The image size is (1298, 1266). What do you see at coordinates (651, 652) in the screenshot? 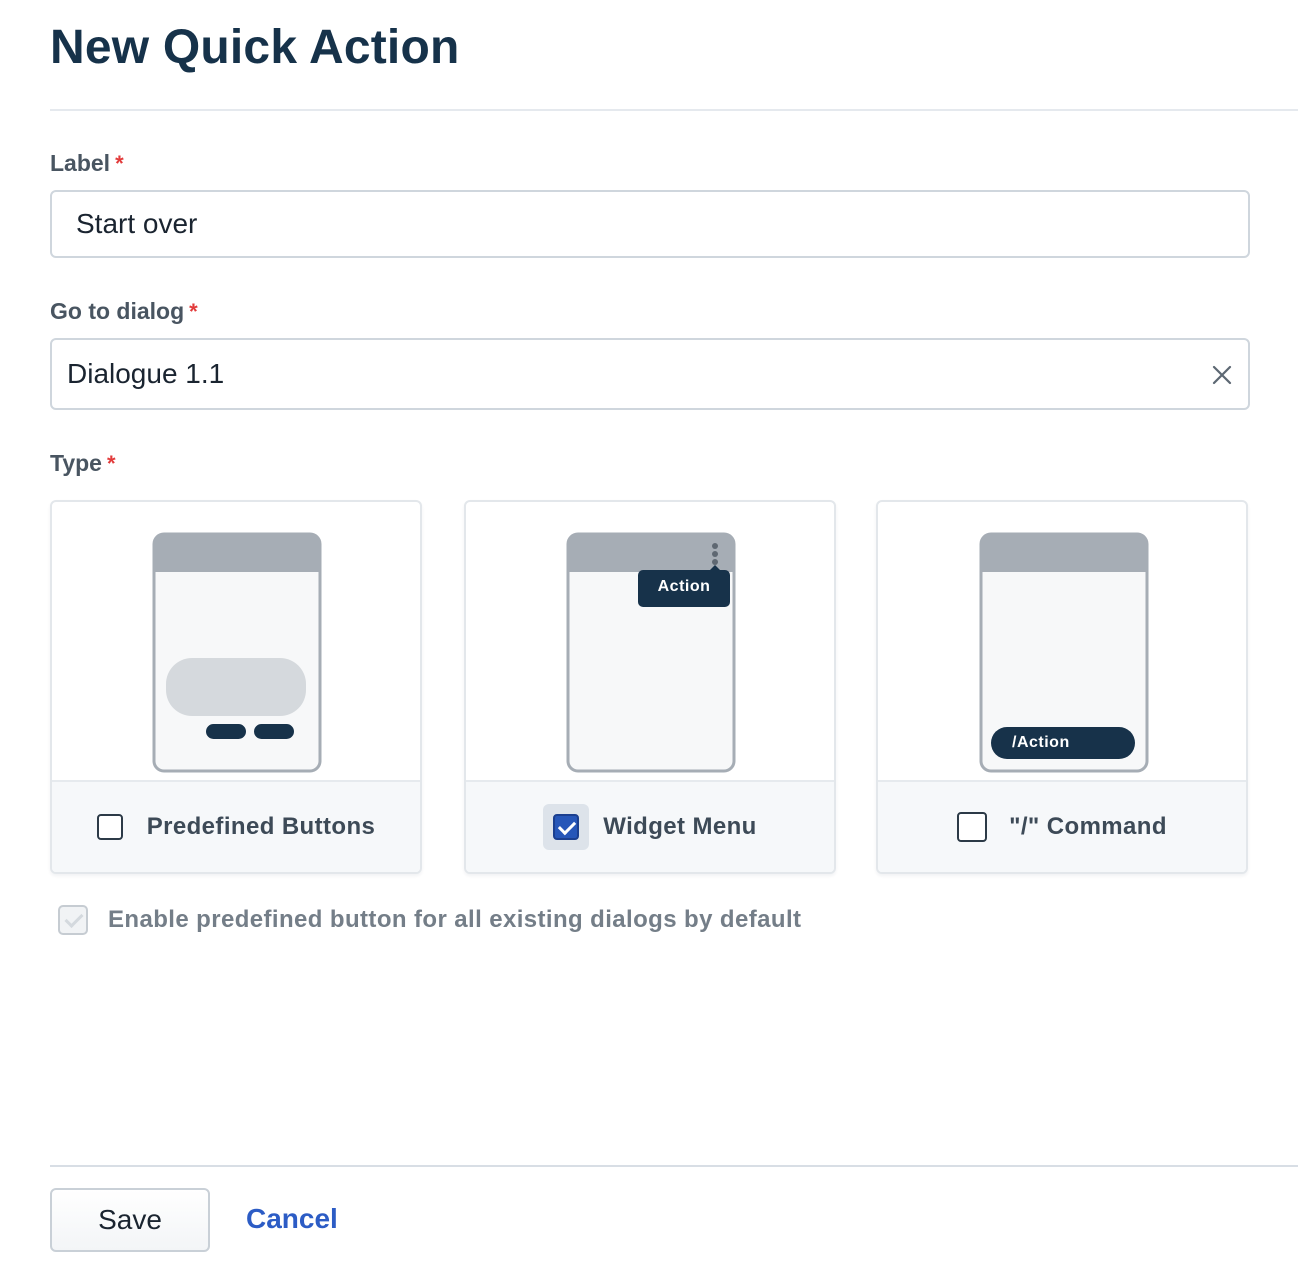
I see `widget-menu-preview-illustration` at bounding box center [651, 652].